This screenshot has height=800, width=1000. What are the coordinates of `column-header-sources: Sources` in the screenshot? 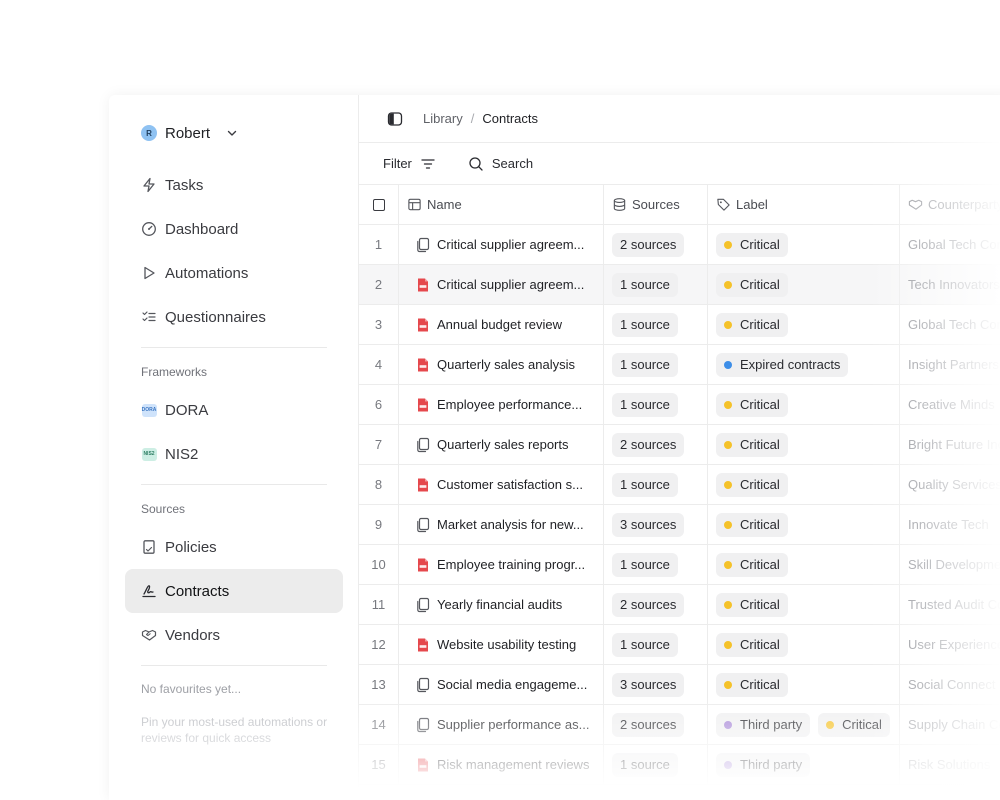 It's located at (656, 204).